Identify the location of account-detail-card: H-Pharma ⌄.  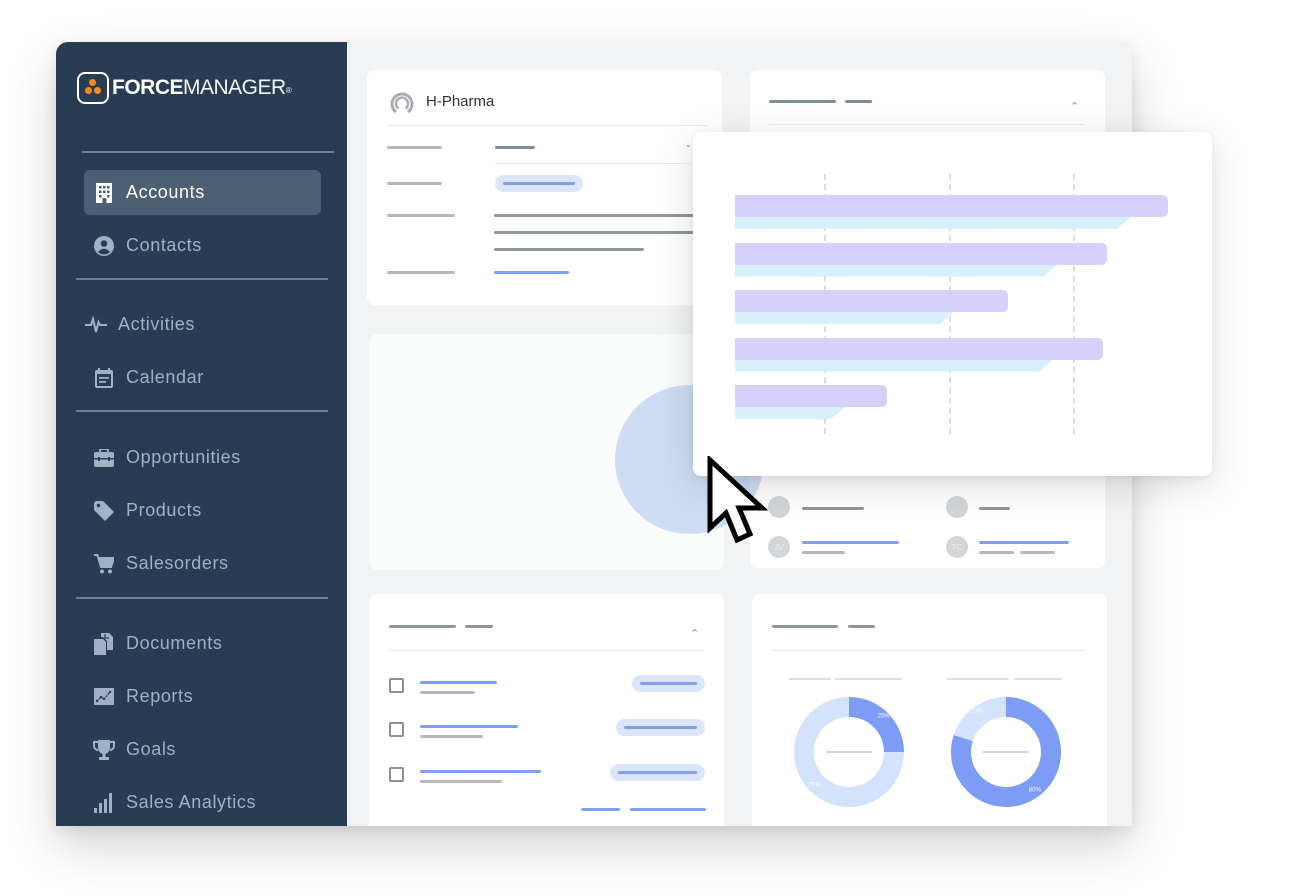
(544, 187).